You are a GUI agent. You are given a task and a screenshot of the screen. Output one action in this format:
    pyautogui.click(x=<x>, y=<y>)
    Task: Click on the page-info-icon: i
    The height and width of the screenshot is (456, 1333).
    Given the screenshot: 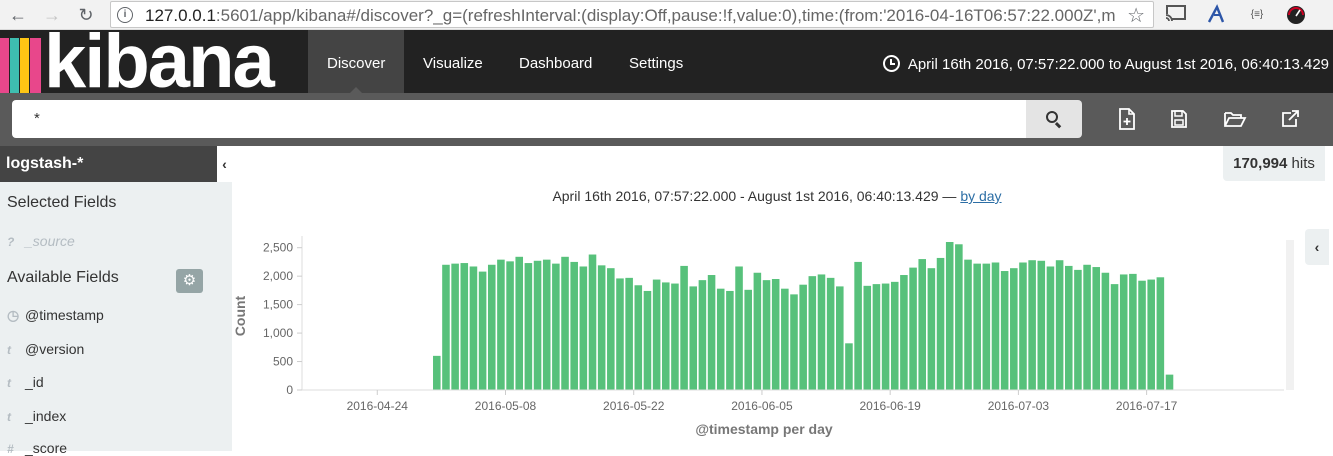 What is the action you would take?
    pyautogui.click(x=125, y=15)
    